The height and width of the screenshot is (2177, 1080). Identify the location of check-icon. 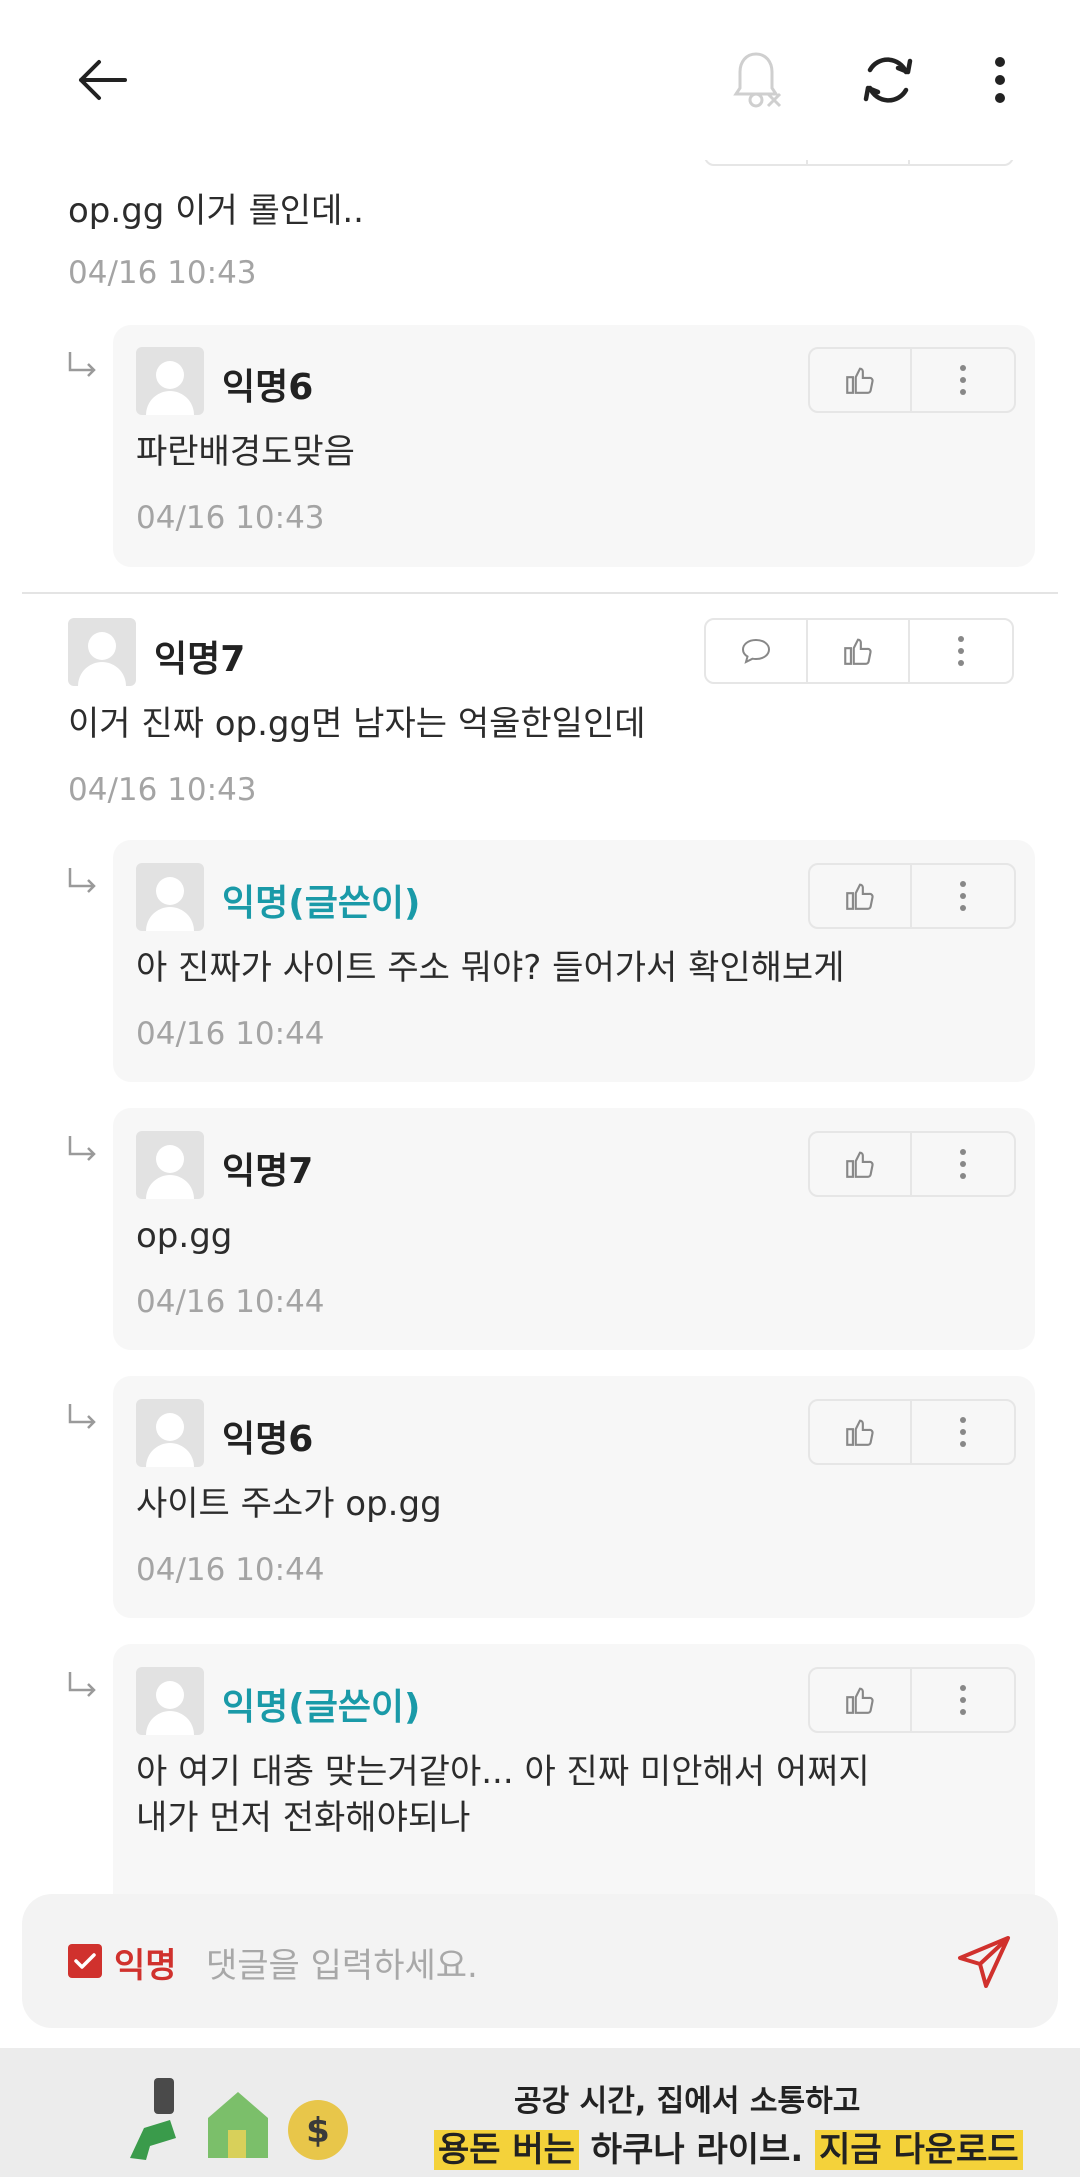
(85, 1961).